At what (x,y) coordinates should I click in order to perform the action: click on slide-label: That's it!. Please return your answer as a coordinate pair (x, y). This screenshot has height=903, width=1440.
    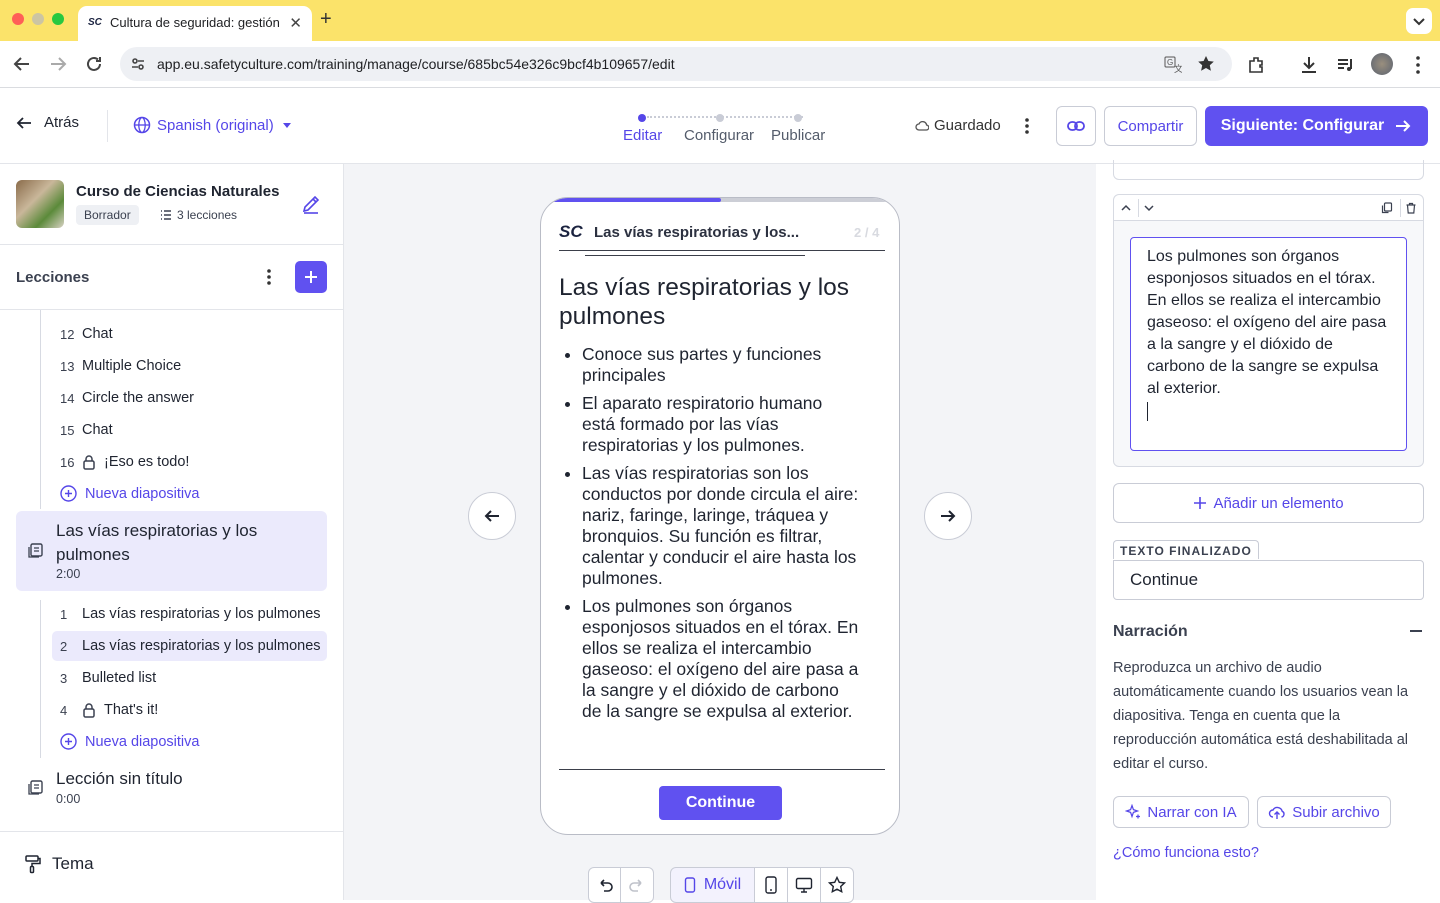
    Looking at the image, I should click on (131, 710).